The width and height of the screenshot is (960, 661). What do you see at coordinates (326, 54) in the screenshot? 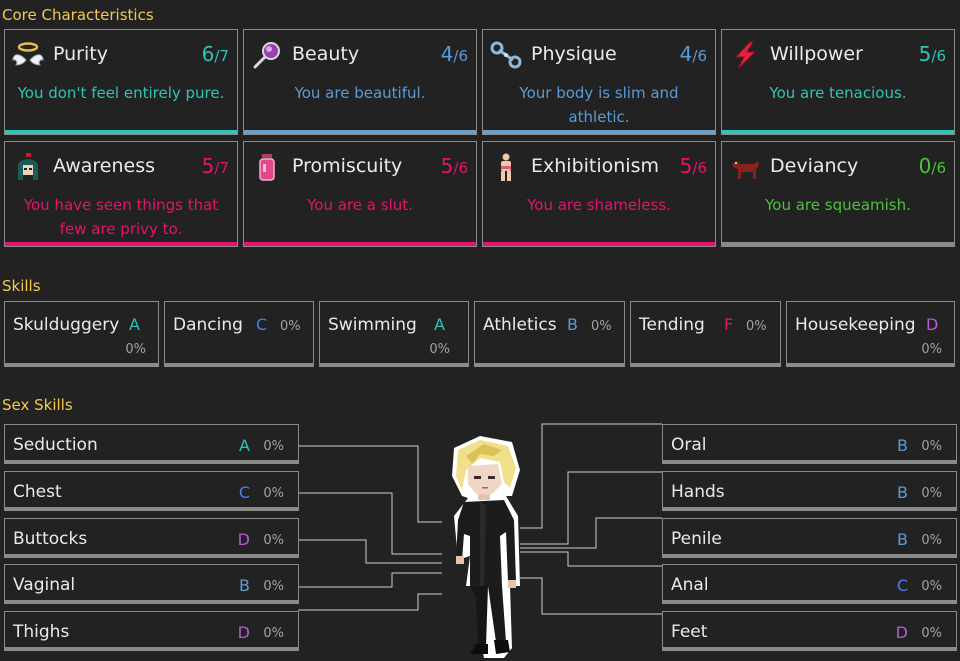
I see `core-name: Beauty` at bounding box center [326, 54].